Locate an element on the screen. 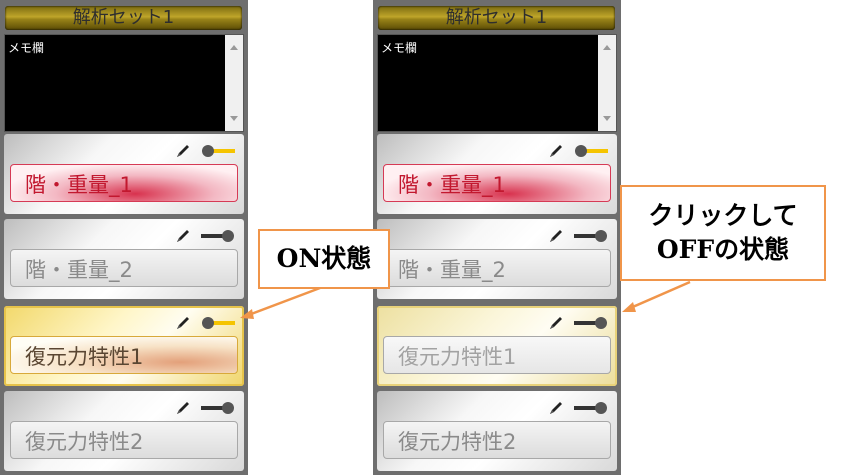 This screenshot has height=475, width=851. on-state-callout: ON状態 is located at coordinates (324, 259).